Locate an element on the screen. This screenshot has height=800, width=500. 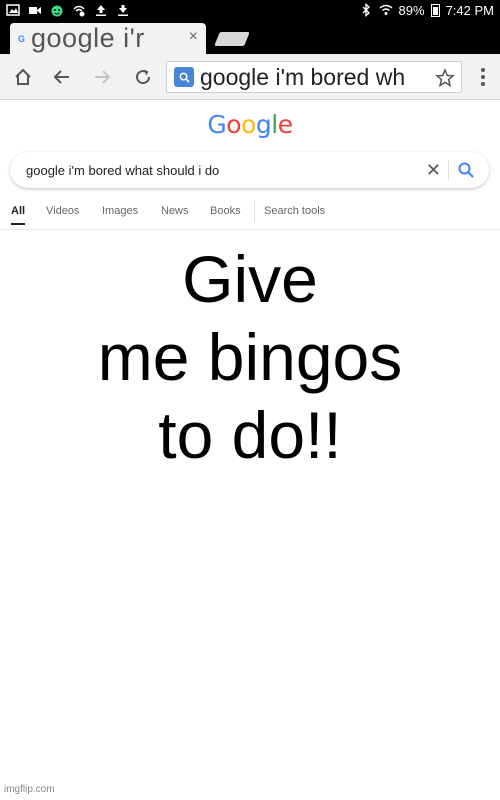
tab-images: Images is located at coordinates (120, 211).